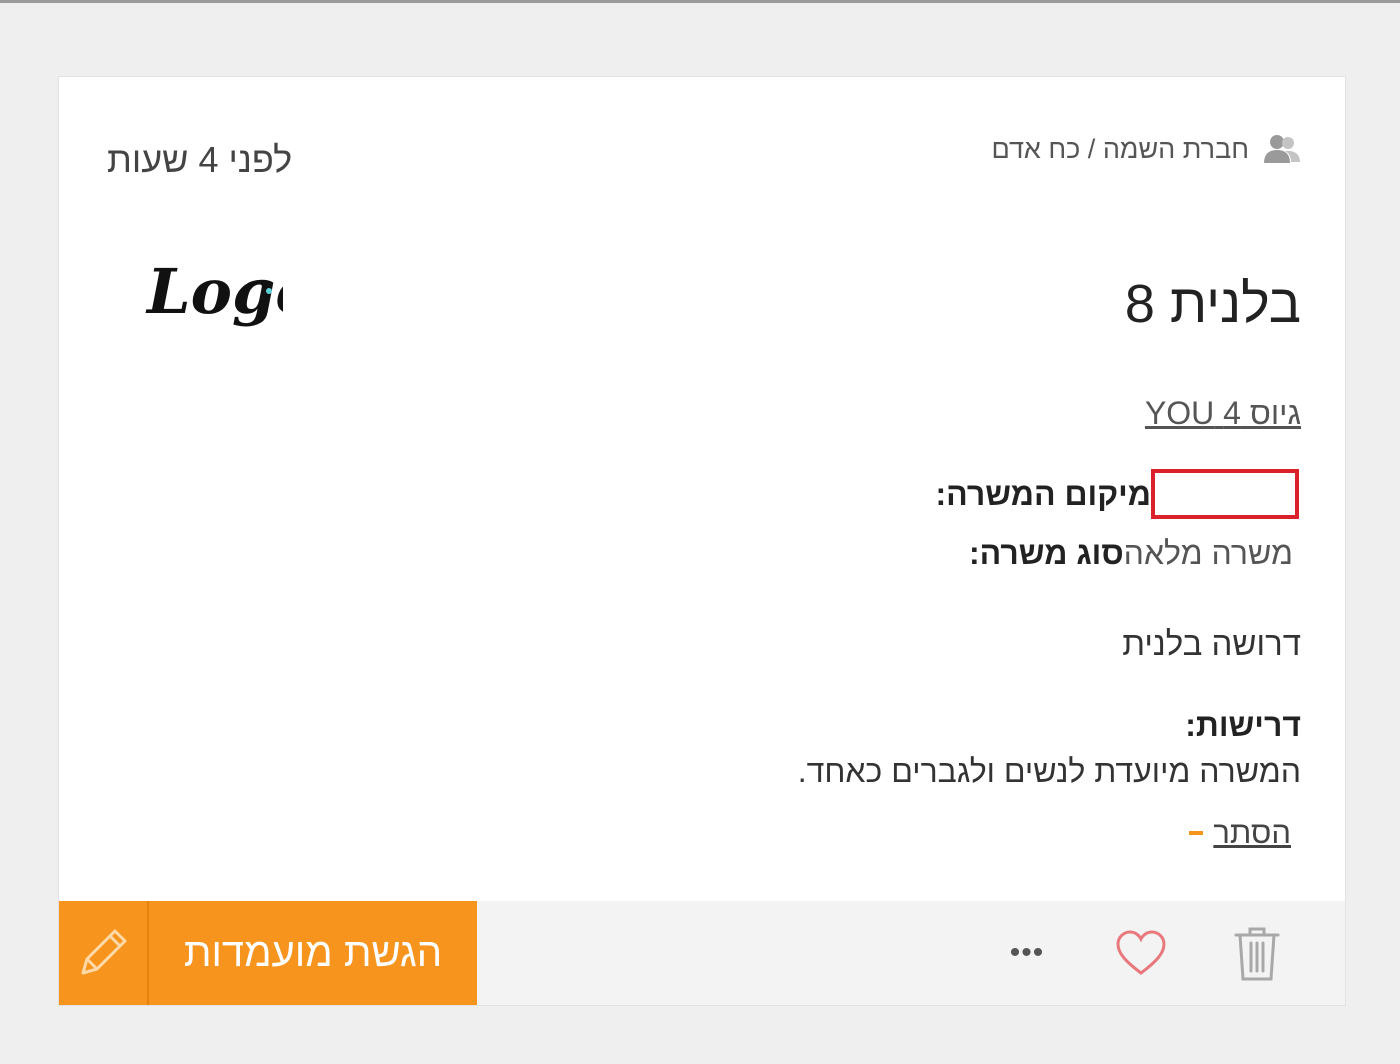  What do you see at coordinates (1049, 771) in the screenshot?
I see `requirements-text: המשרה מיועדת לנשים ולגברים כאחד.` at bounding box center [1049, 771].